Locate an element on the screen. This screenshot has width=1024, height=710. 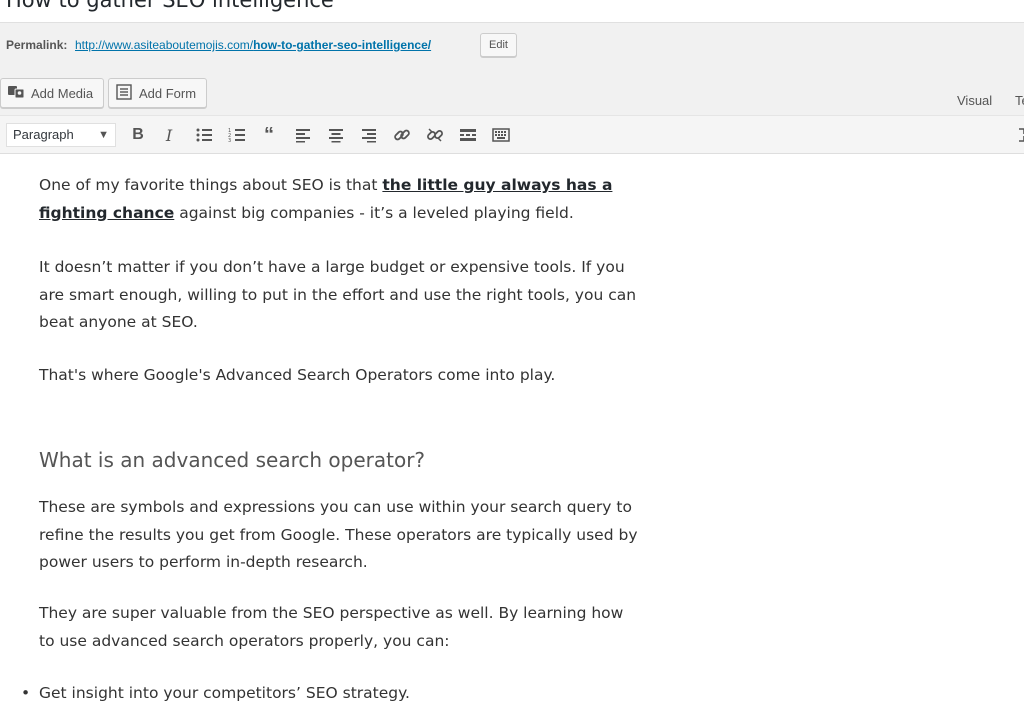
form-icon is located at coordinates (124, 93).